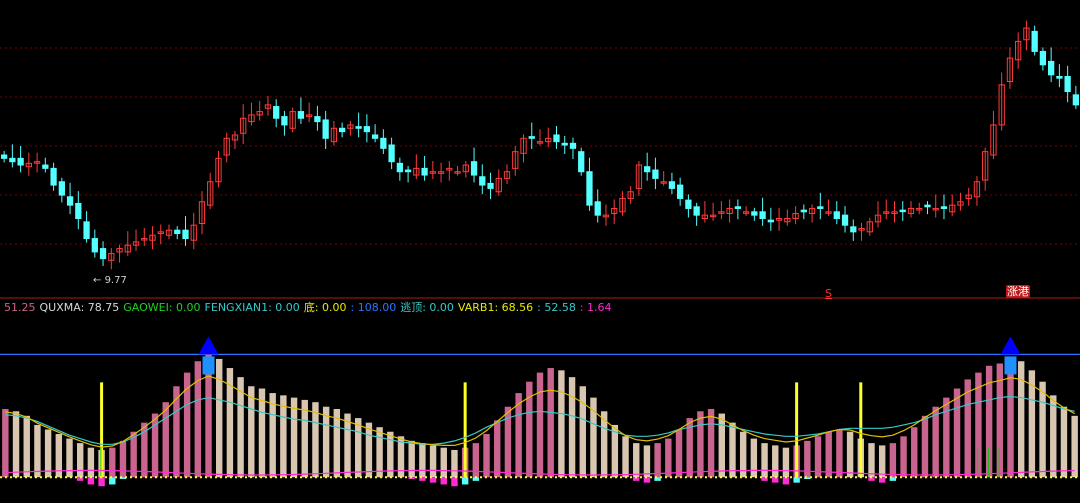 This screenshot has height=503, width=1080. I want to click on legend-item: FENGXIAN1: 0.00, so click(252, 307).